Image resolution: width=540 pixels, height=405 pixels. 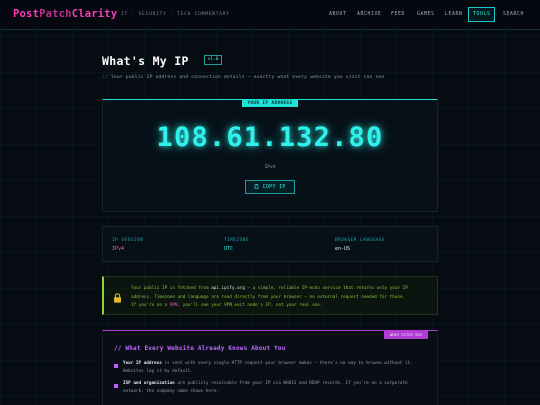 What do you see at coordinates (228, 288) in the screenshot?
I see `ipify-link: api.ipify.org` at bounding box center [228, 288].